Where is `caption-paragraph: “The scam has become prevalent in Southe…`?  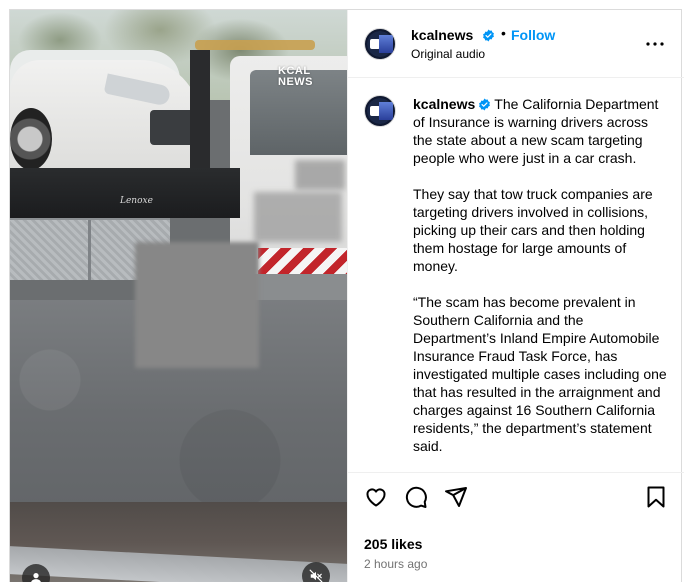
caption-paragraph: “The scam has become prevalent in Southe… is located at coordinates (540, 374).